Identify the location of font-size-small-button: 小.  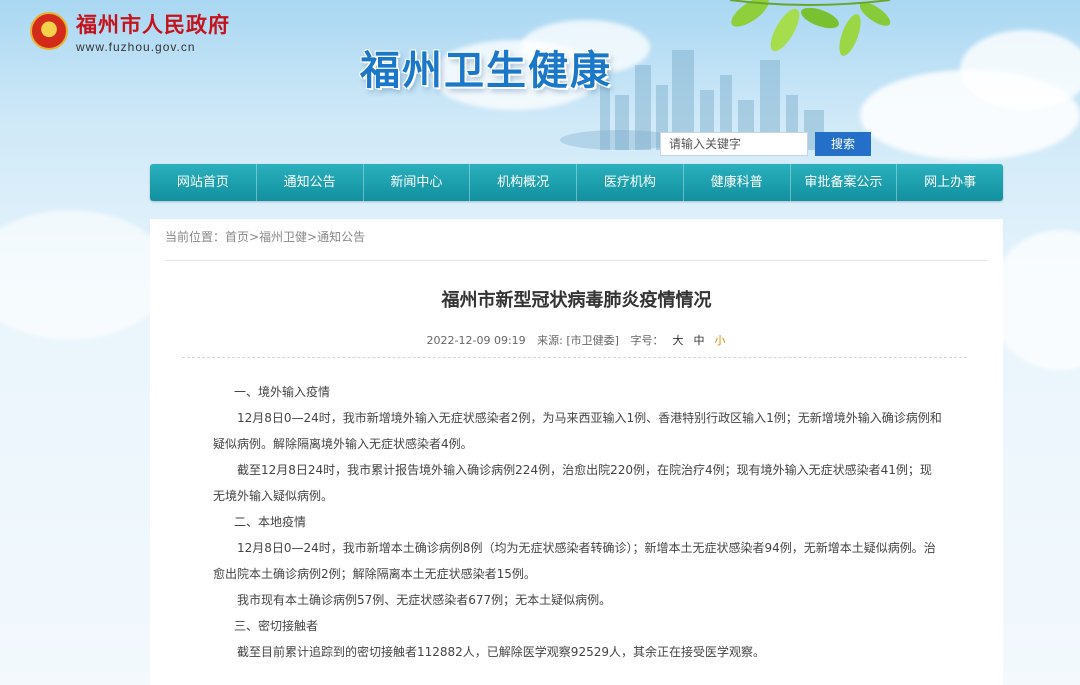
(719, 340).